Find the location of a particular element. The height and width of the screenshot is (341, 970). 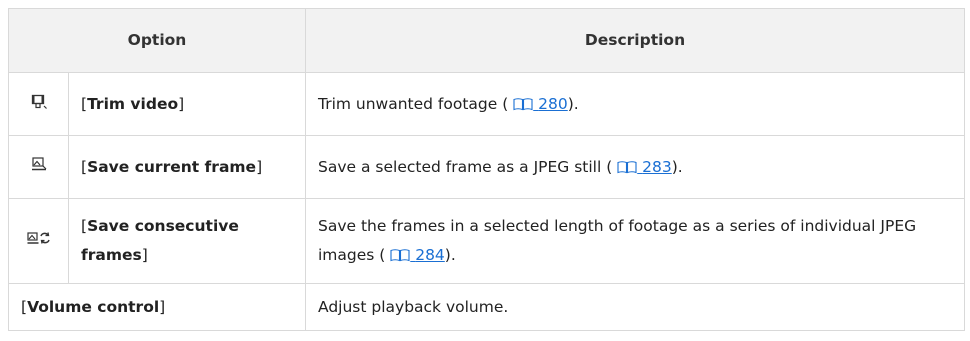

option-description: Adjust playback volume. is located at coordinates (635, 307).